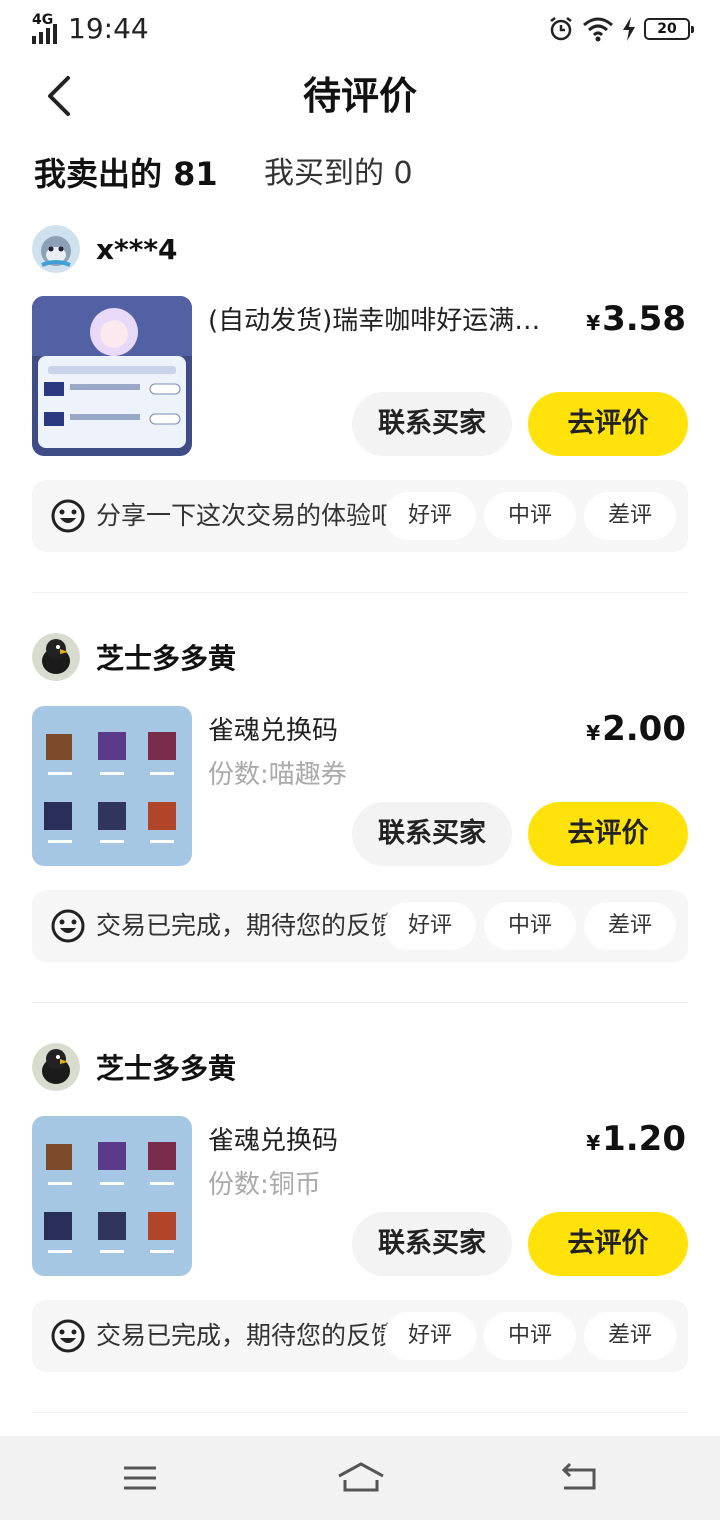 The image size is (720, 1520). I want to click on price-value: 3.58, so click(644, 319).